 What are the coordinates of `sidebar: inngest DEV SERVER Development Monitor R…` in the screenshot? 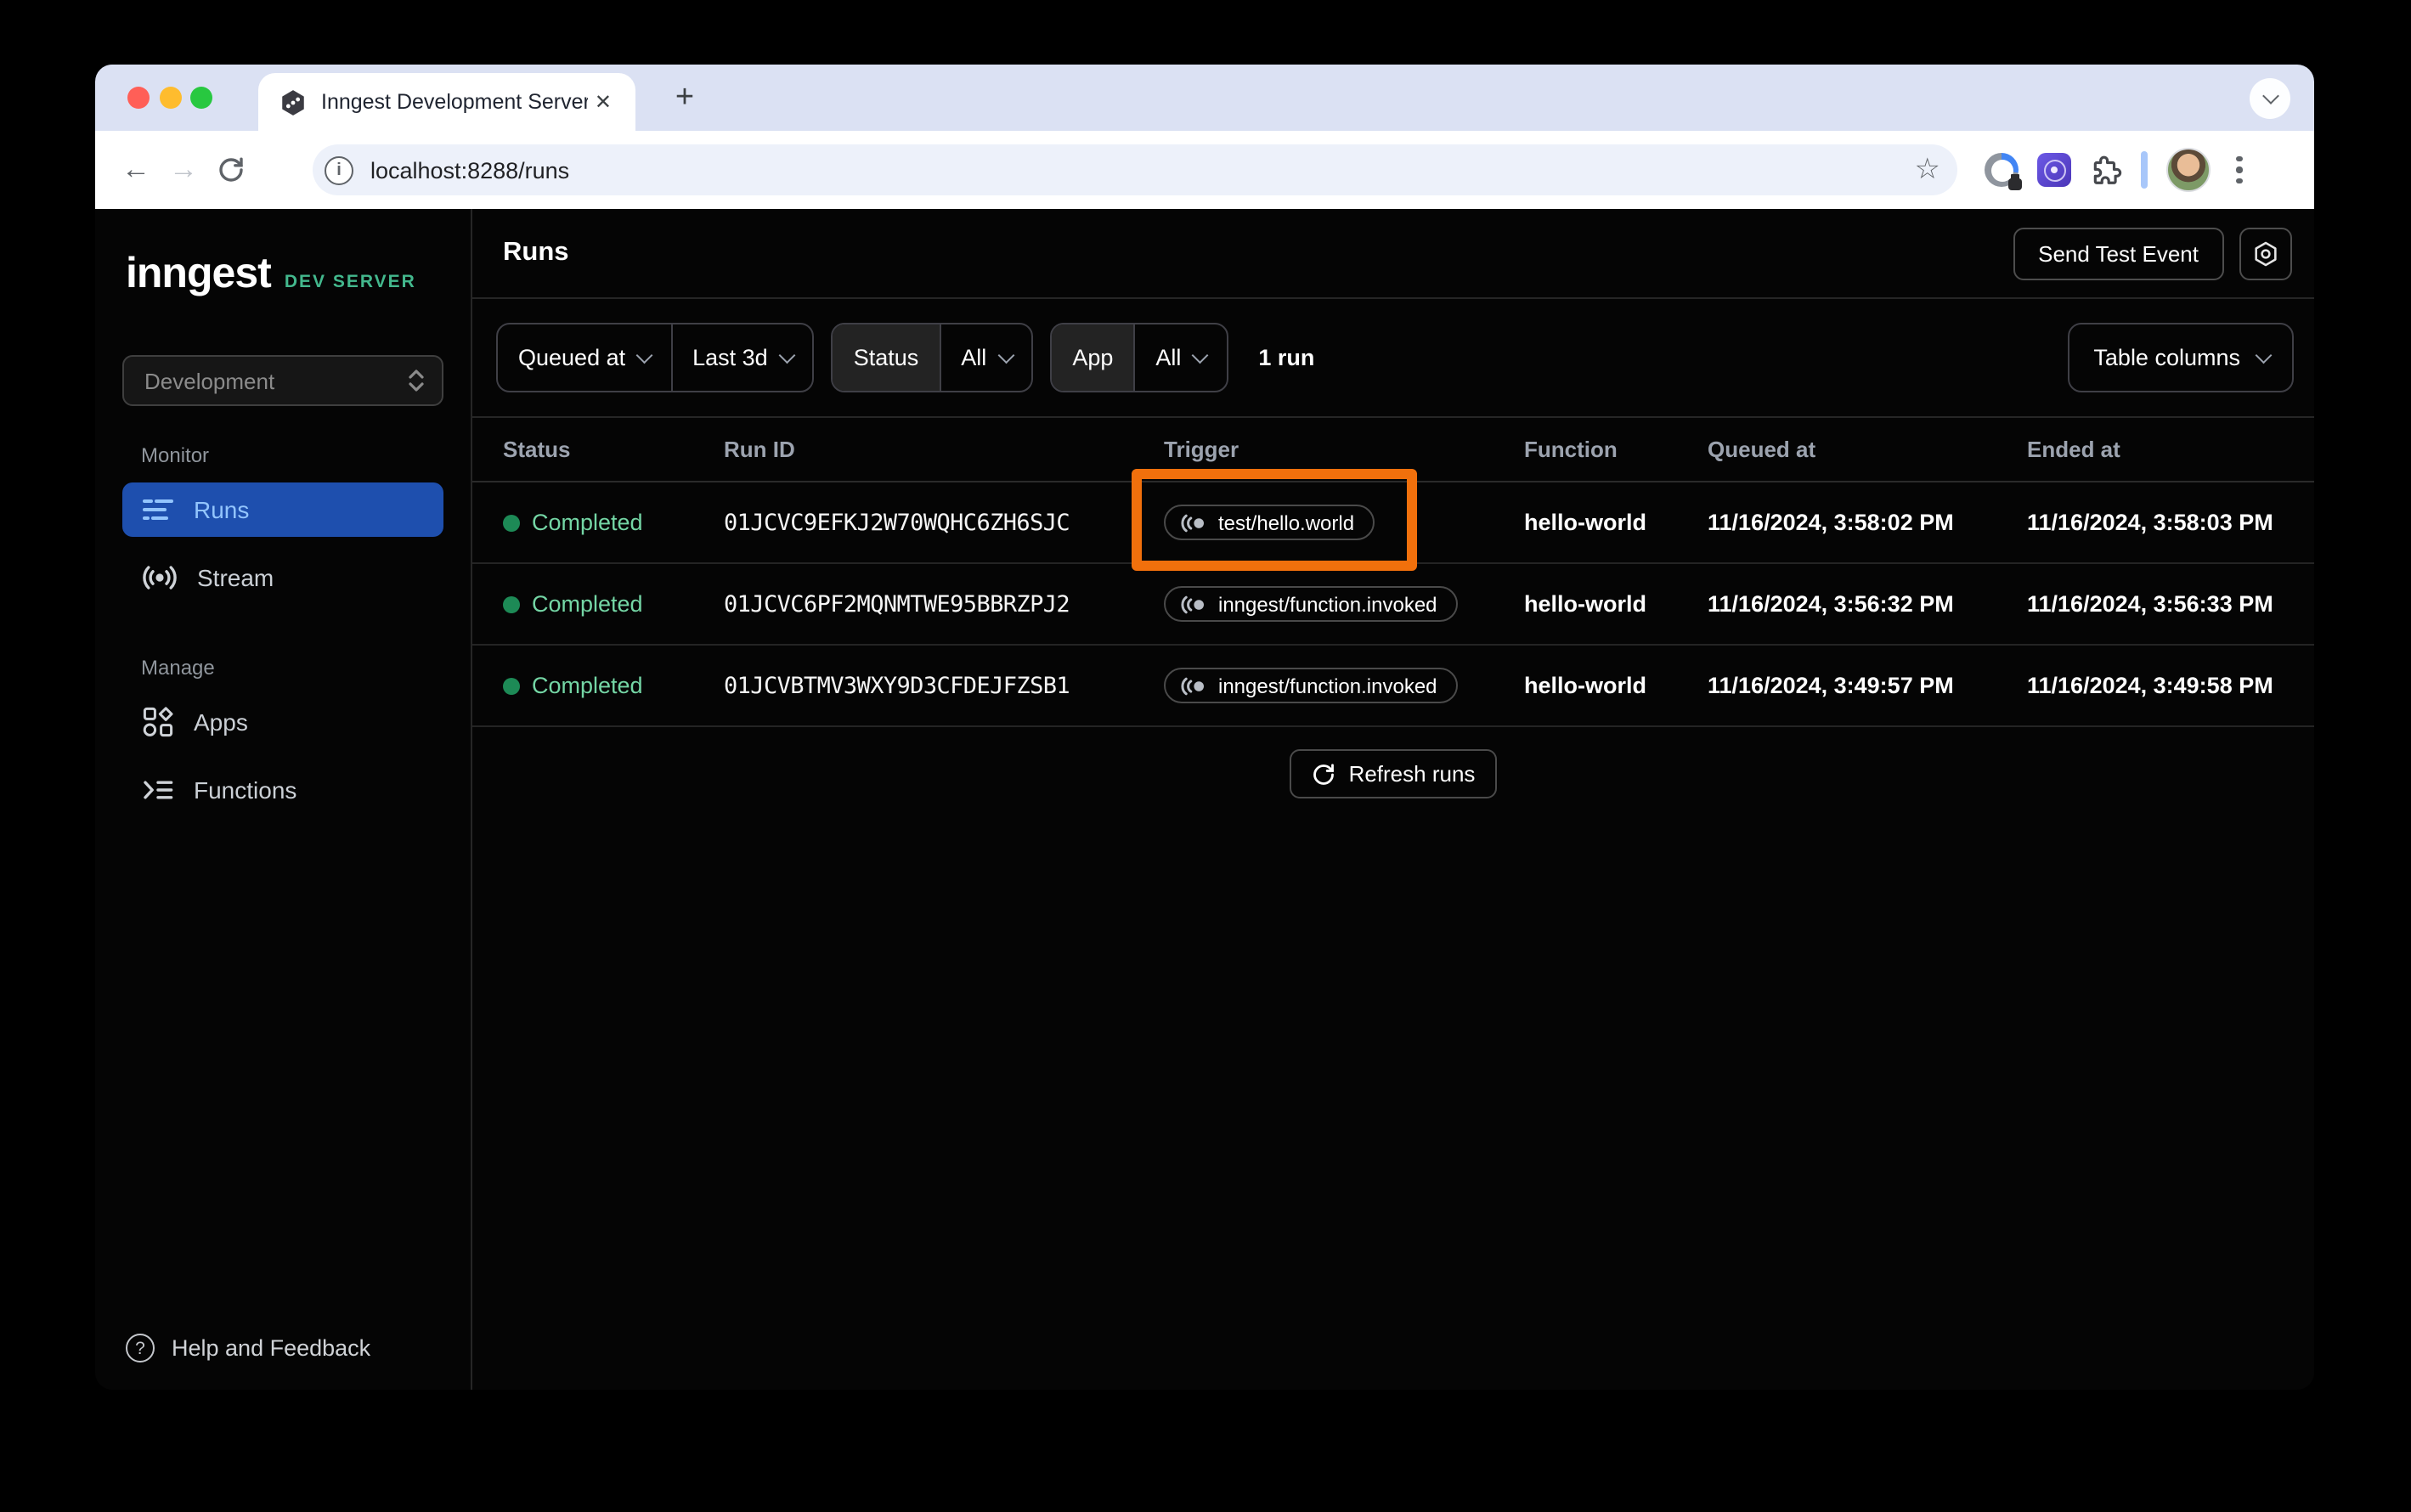 It's located at (283, 799).